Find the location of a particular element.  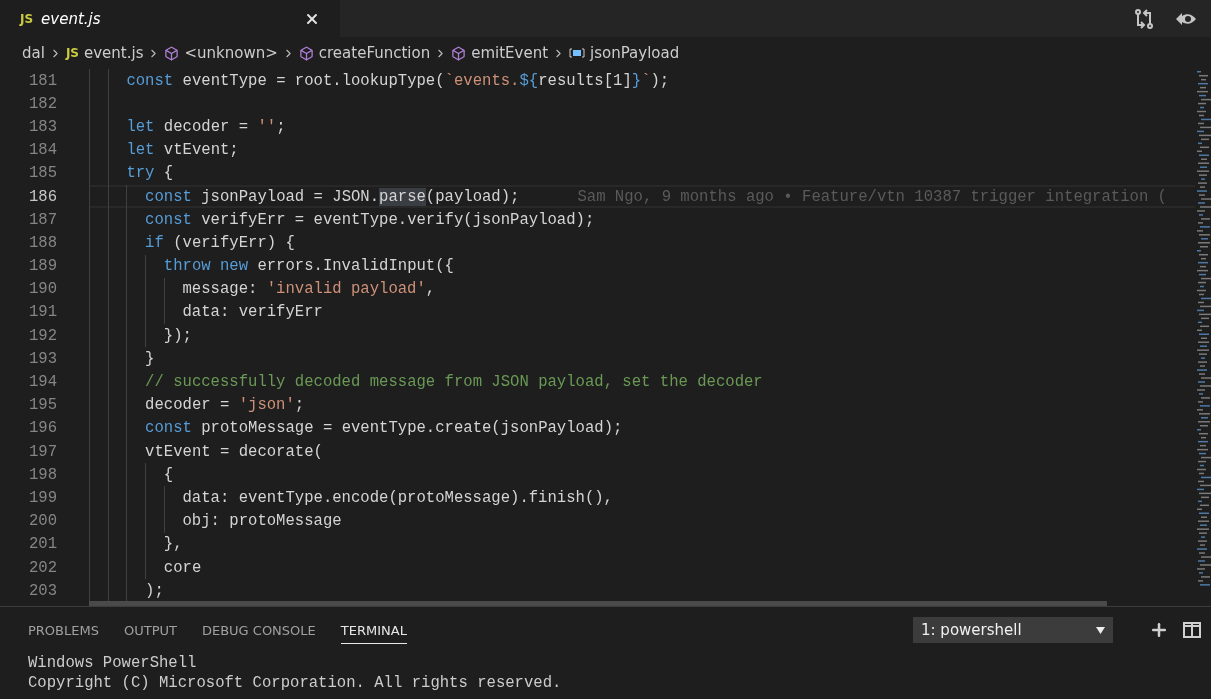

code-line: let decoder = ''; is located at coordinates (206, 126).